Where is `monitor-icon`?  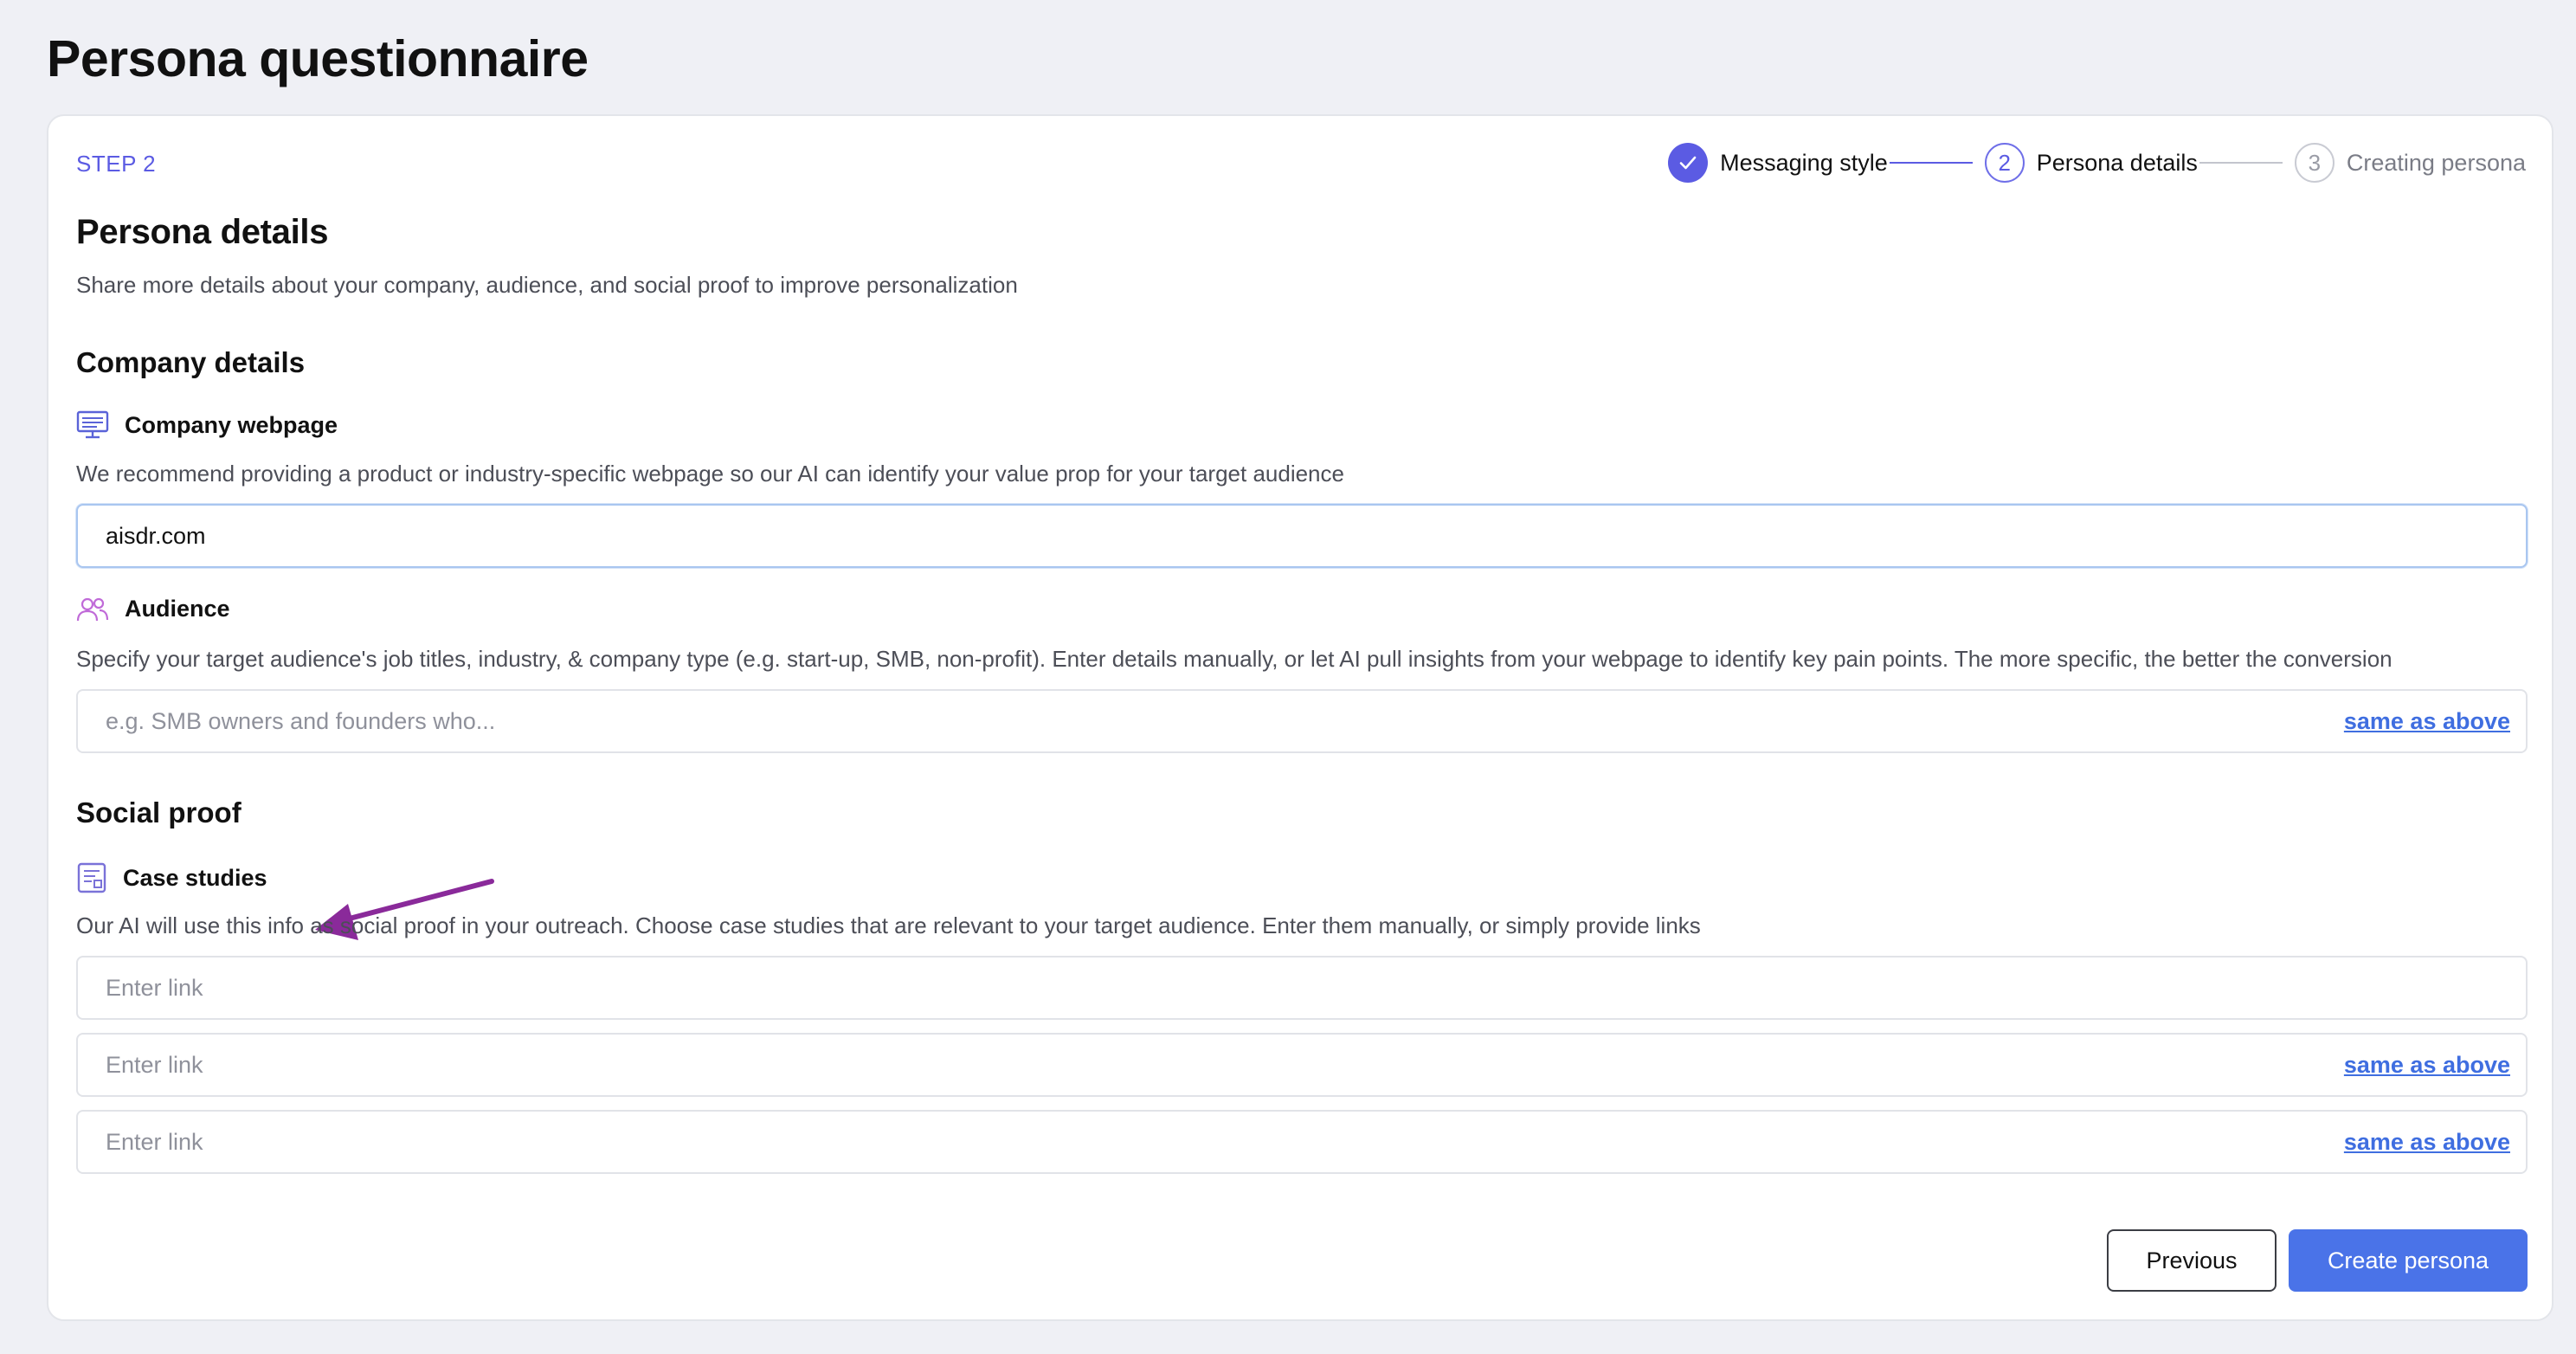
monitor-icon is located at coordinates (92, 424).